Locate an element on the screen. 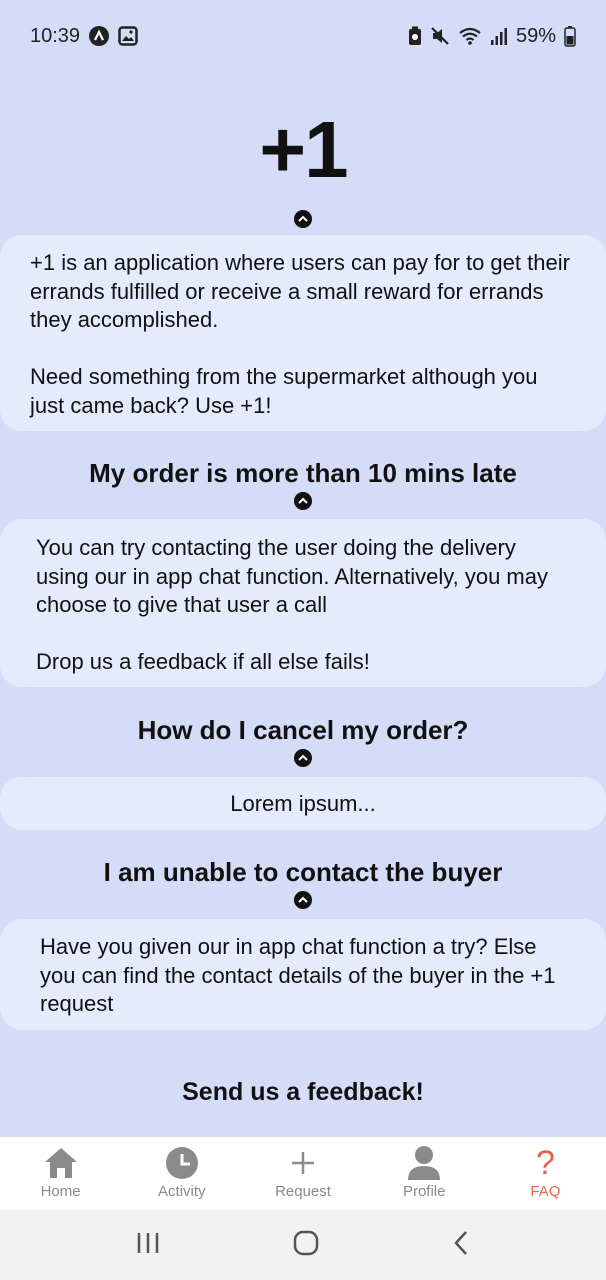 The width and height of the screenshot is (606, 1280). home-button-icon is located at coordinates (306, 1245).